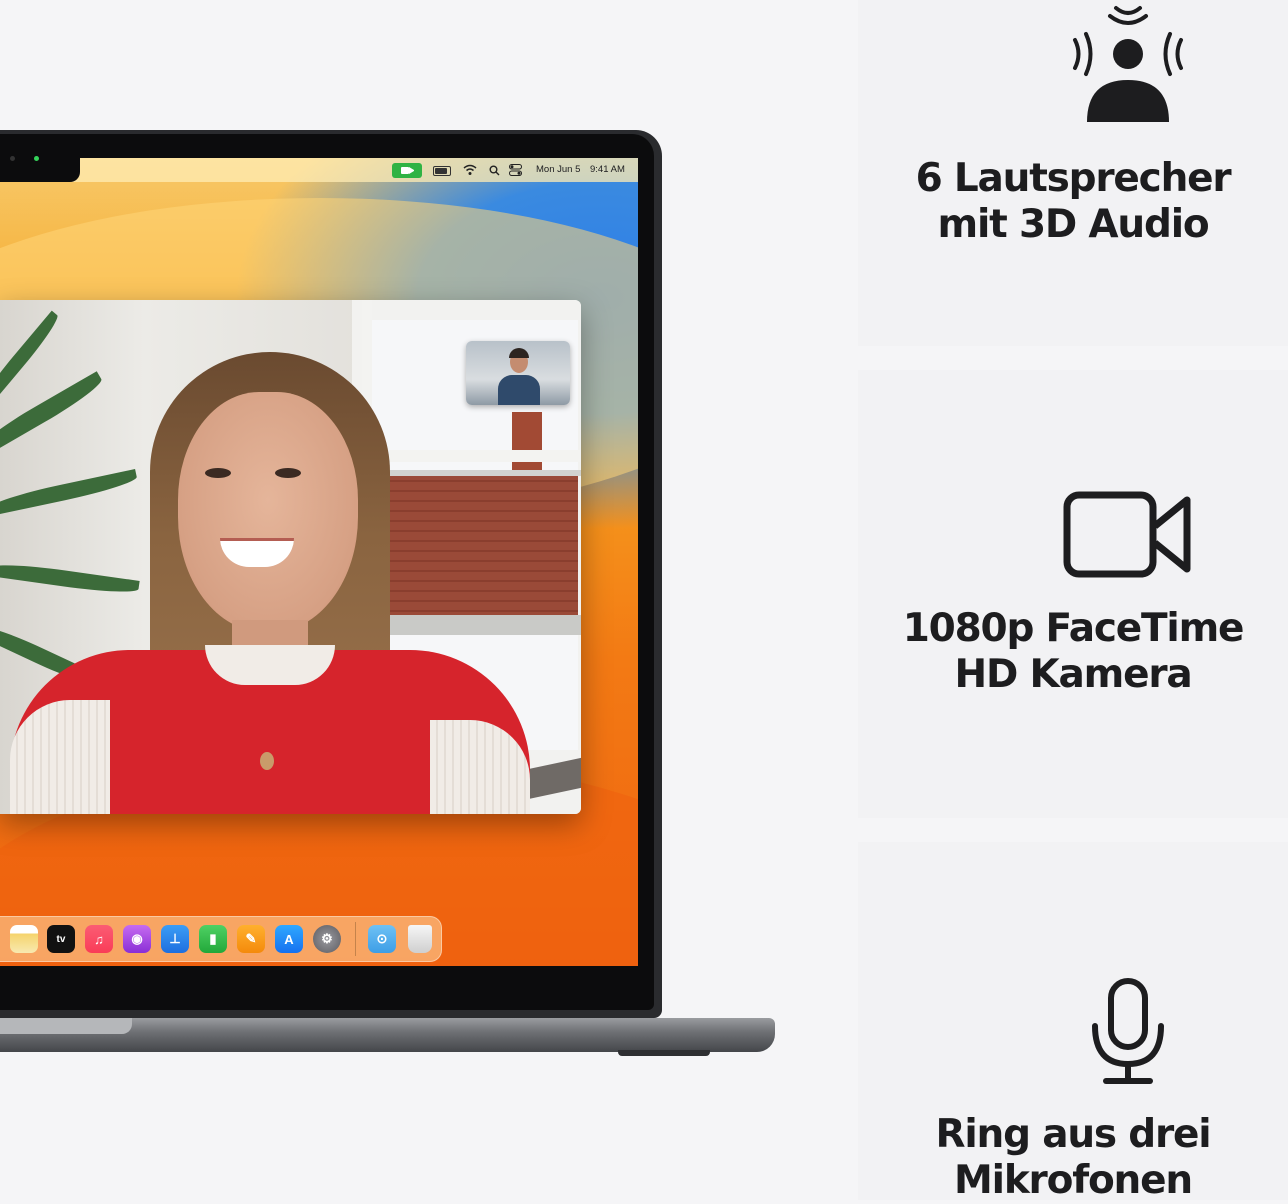 The width and height of the screenshot is (1288, 1204). What do you see at coordinates (382, 939) in the screenshot?
I see `downloads-folder-icon: ⊙` at bounding box center [382, 939].